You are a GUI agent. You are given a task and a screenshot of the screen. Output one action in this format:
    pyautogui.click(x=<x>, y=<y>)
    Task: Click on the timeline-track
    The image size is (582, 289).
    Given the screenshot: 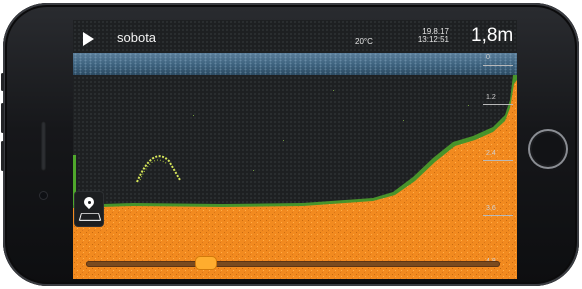 What is the action you would take?
    pyautogui.click(x=293, y=264)
    